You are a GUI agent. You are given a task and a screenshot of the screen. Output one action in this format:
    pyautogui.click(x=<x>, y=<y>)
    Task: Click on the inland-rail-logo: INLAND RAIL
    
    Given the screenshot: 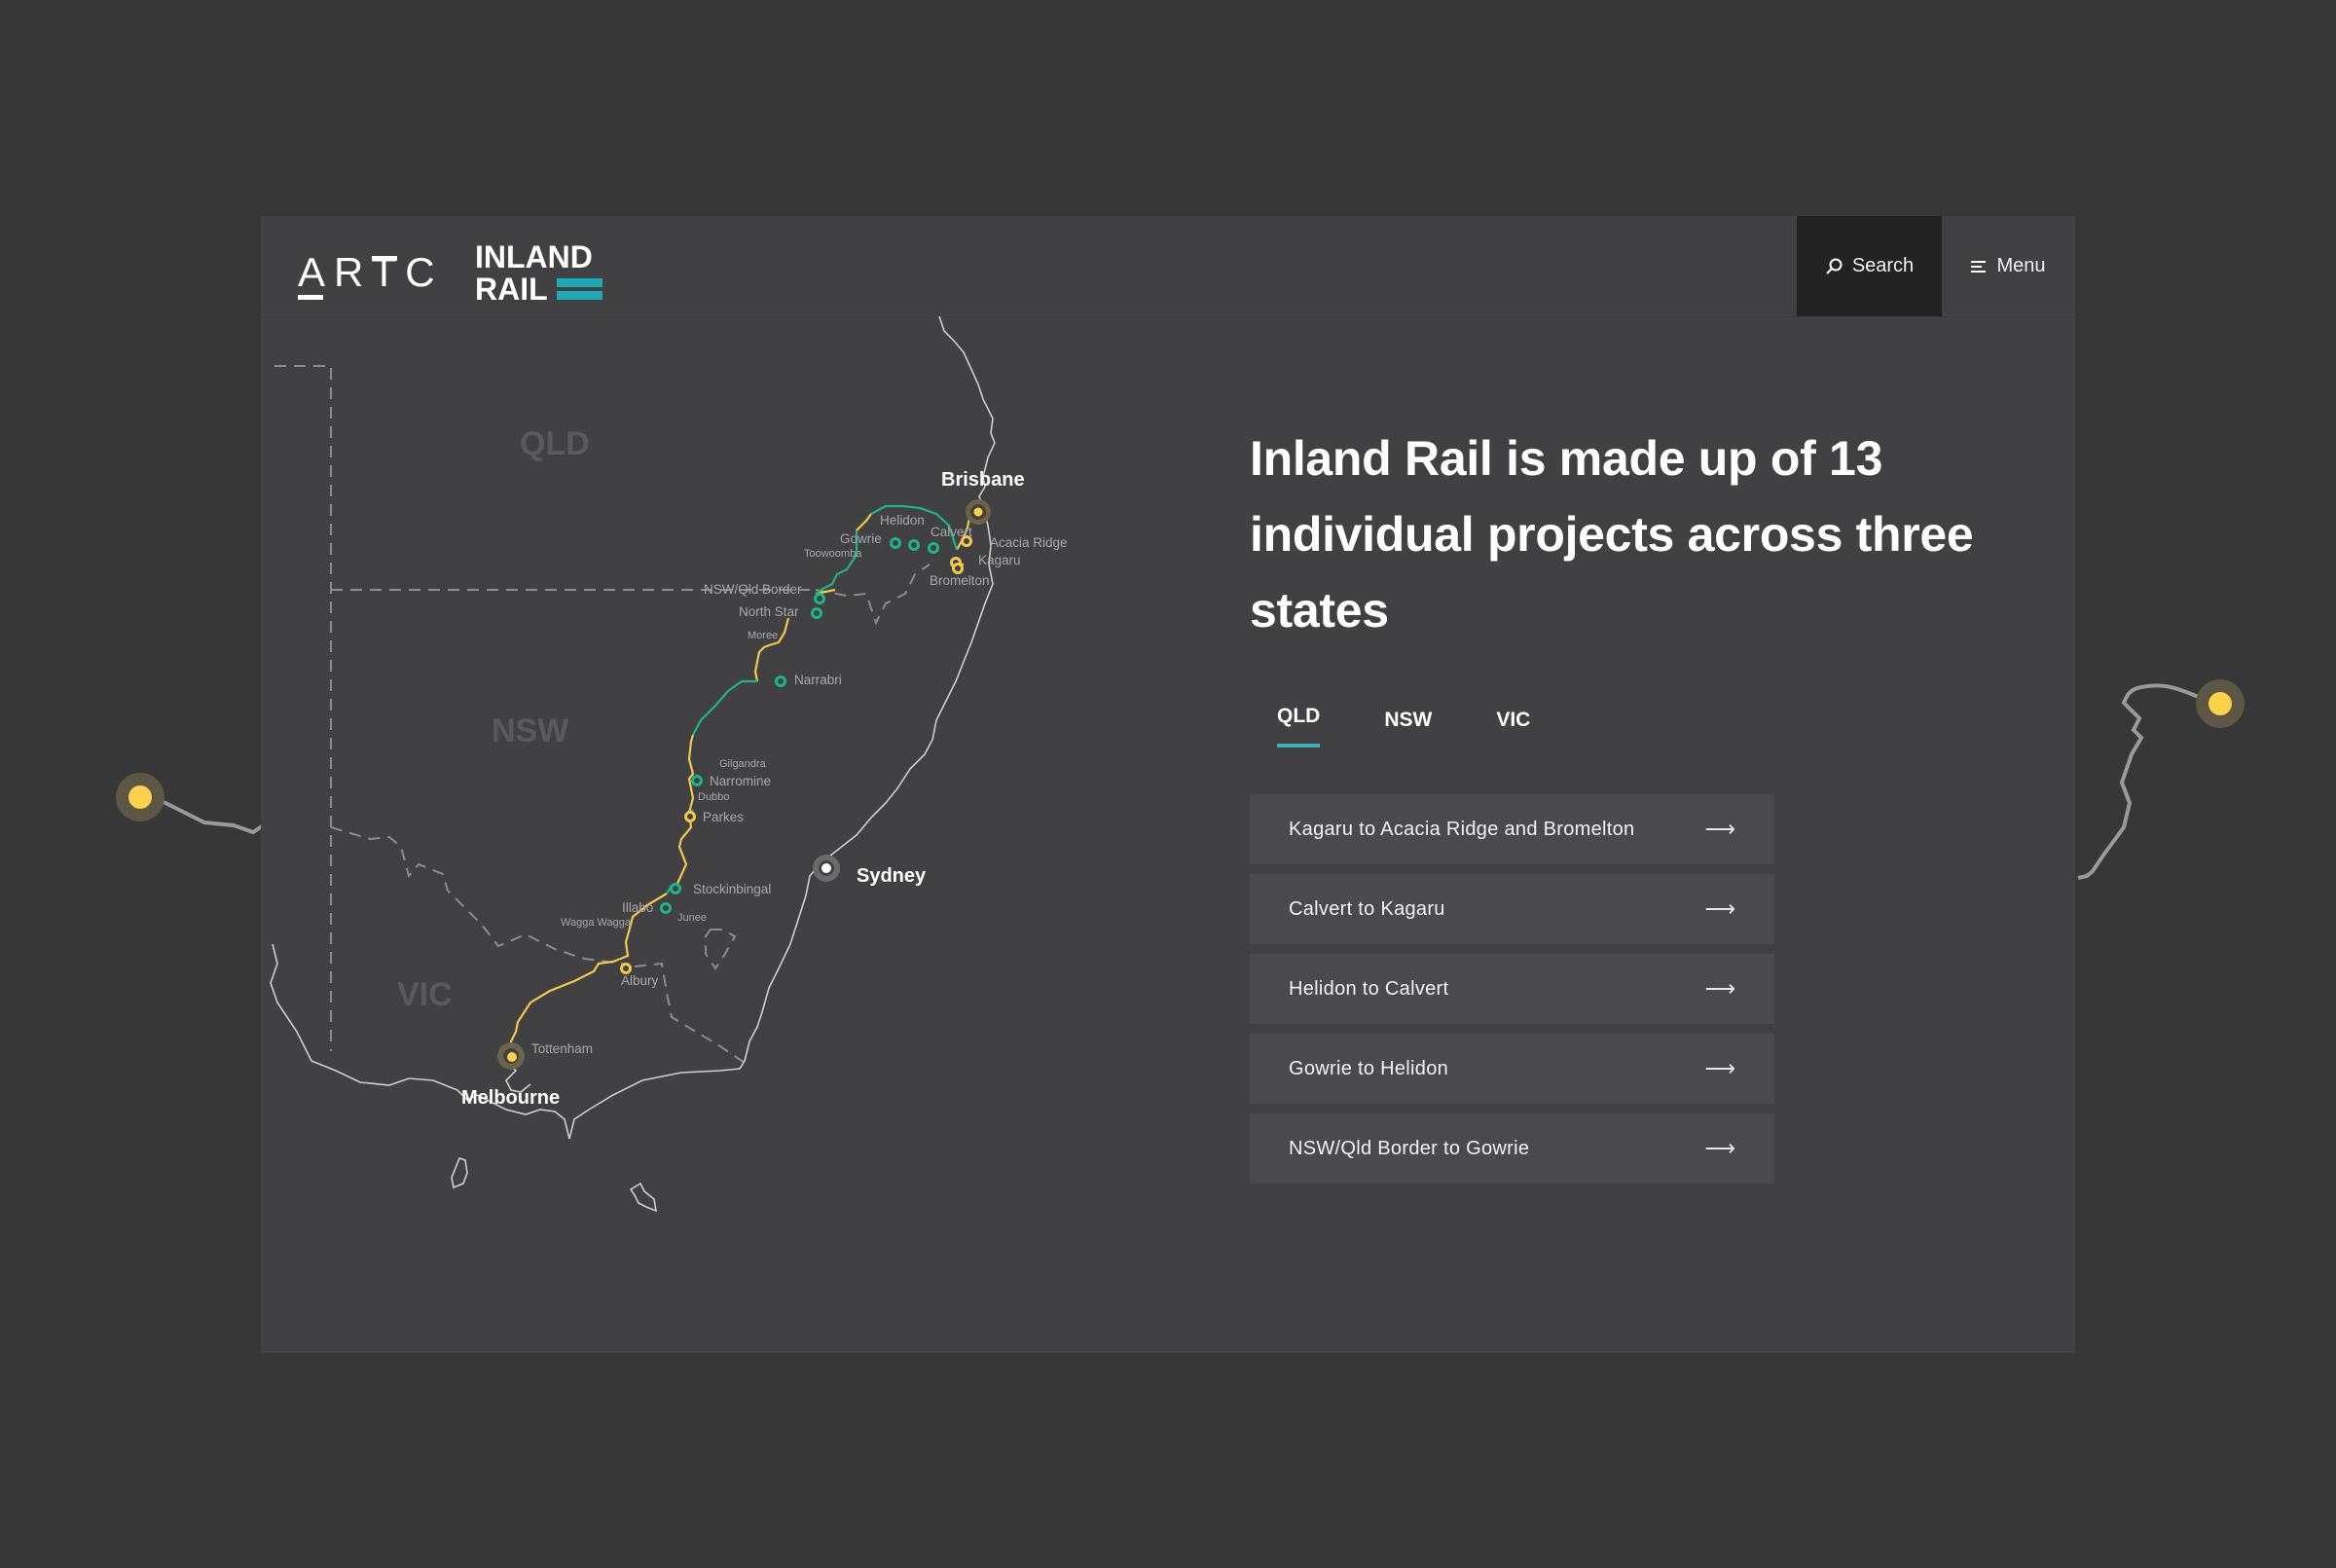 What is the action you would take?
    pyautogui.click(x=543, y=270)
    